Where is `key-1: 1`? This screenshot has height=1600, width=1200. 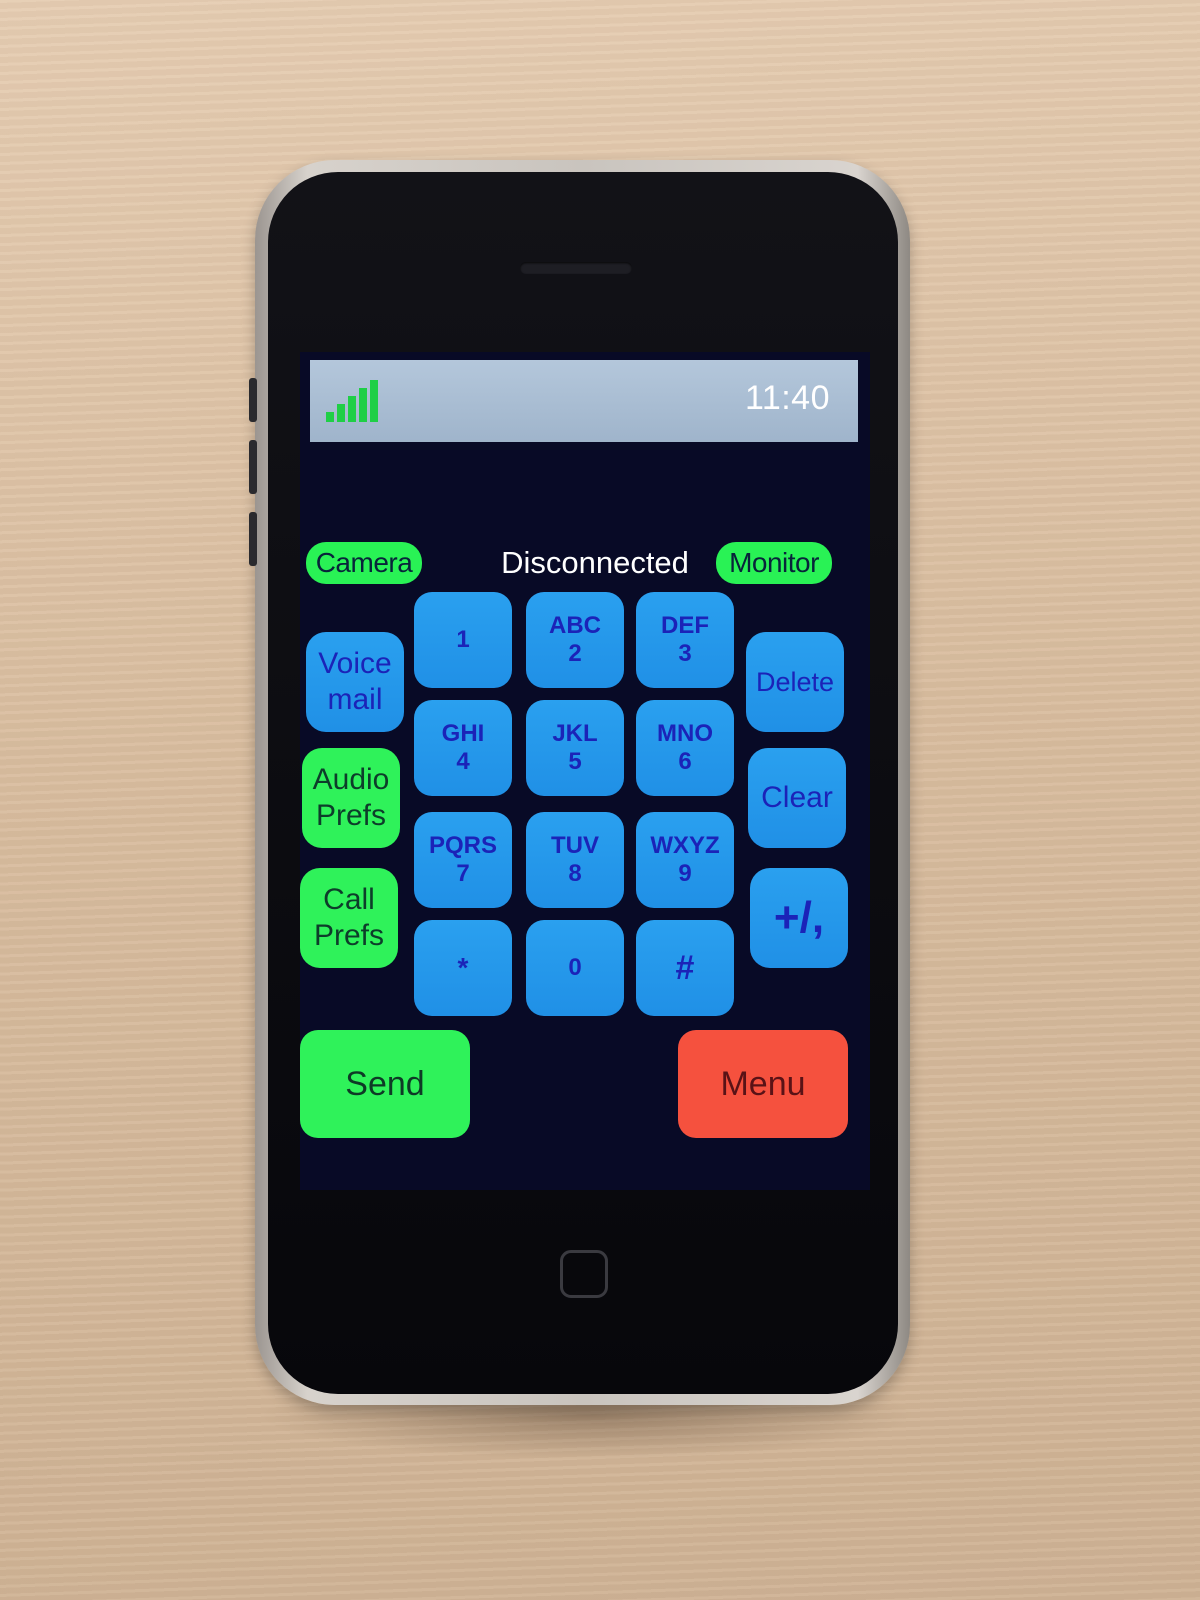
key-1: 1 is located at coordinates (463, 640).